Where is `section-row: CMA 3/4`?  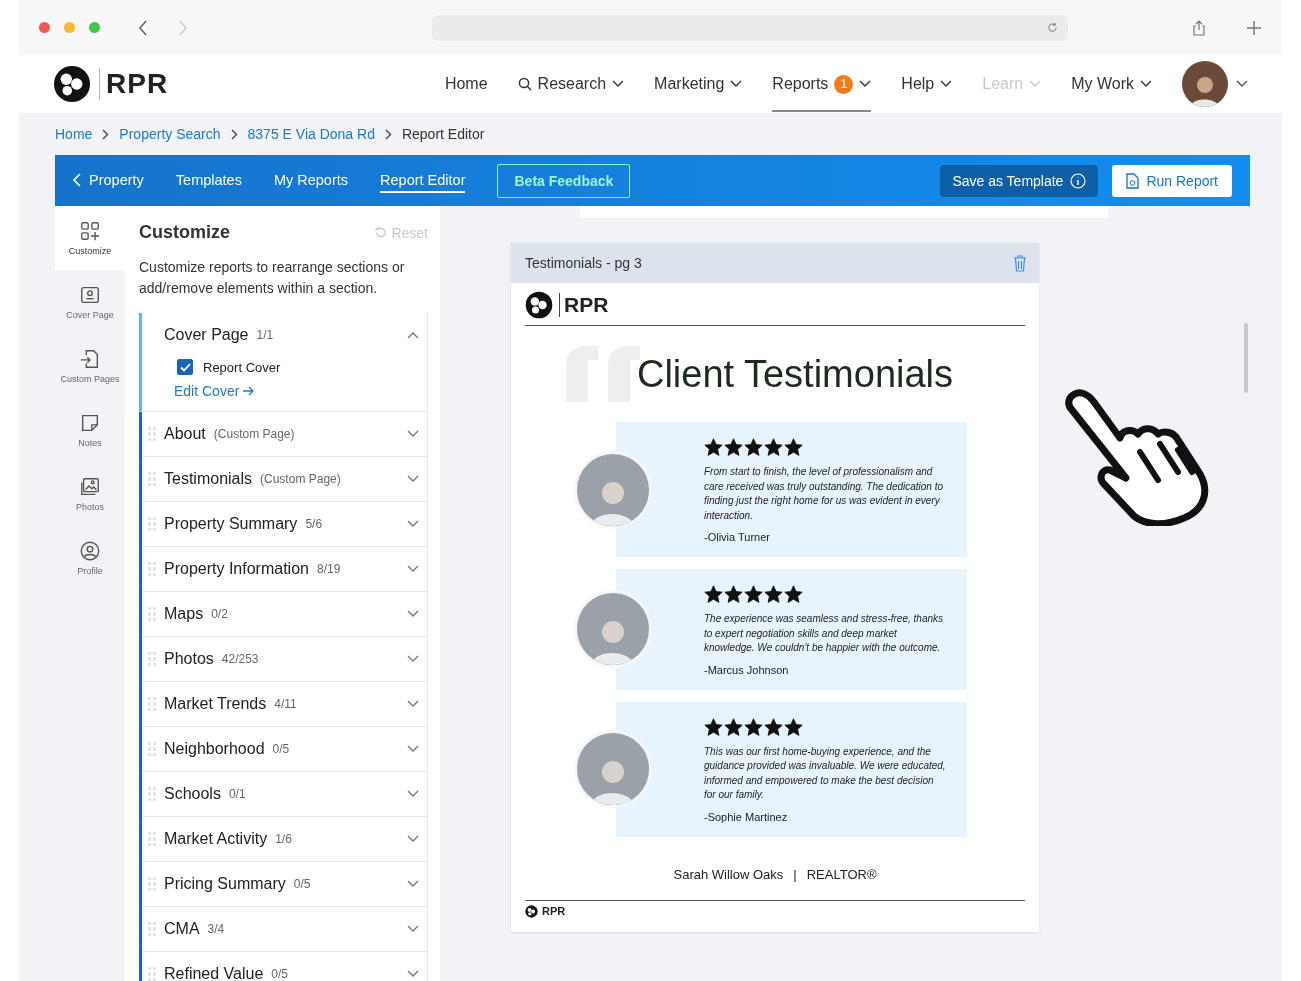 section-row: CMA 3/4 is located at coordinates (284, 929).